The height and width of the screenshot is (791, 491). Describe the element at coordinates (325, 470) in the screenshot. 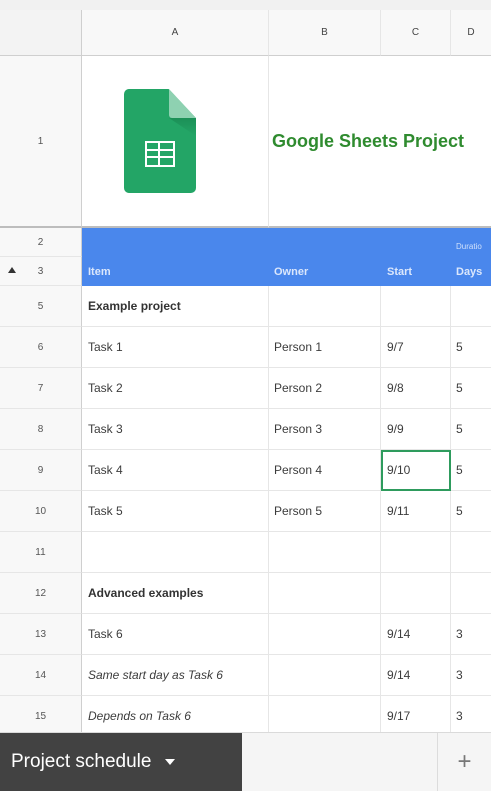

I see `cell-owner: Person 4` at that location.